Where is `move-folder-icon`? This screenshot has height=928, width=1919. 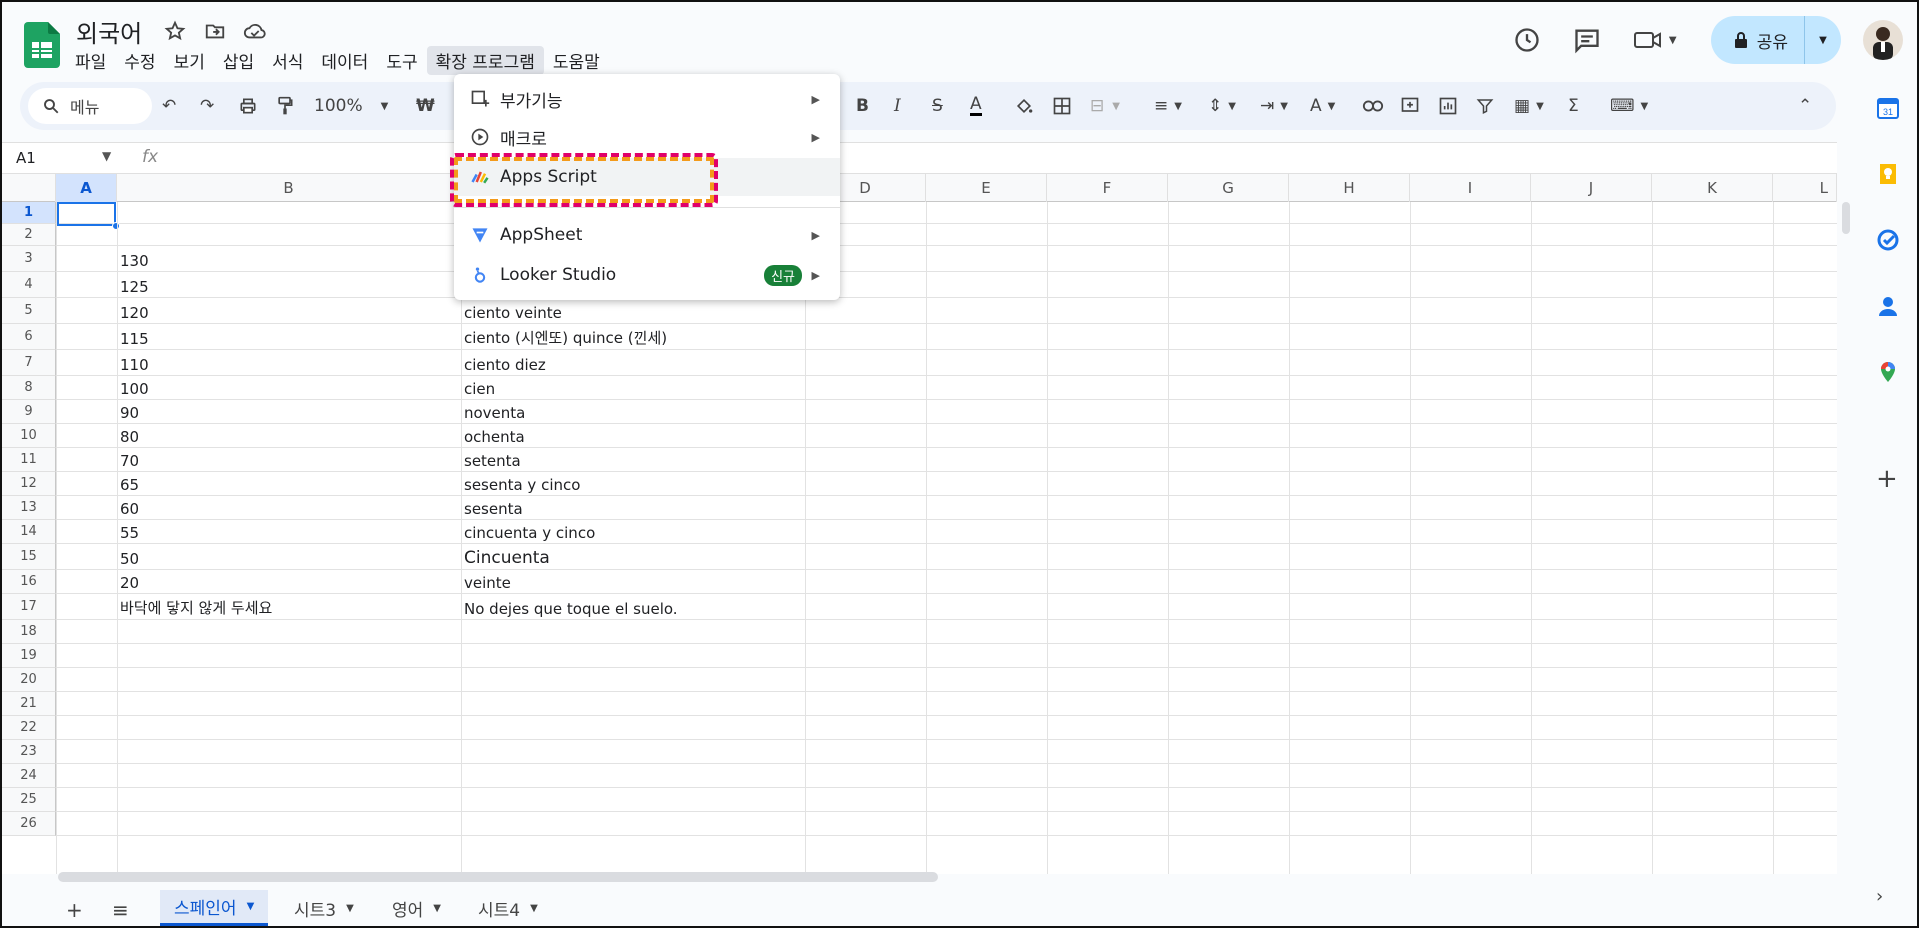 move-folder-icon is located at coordinates (215, 31).